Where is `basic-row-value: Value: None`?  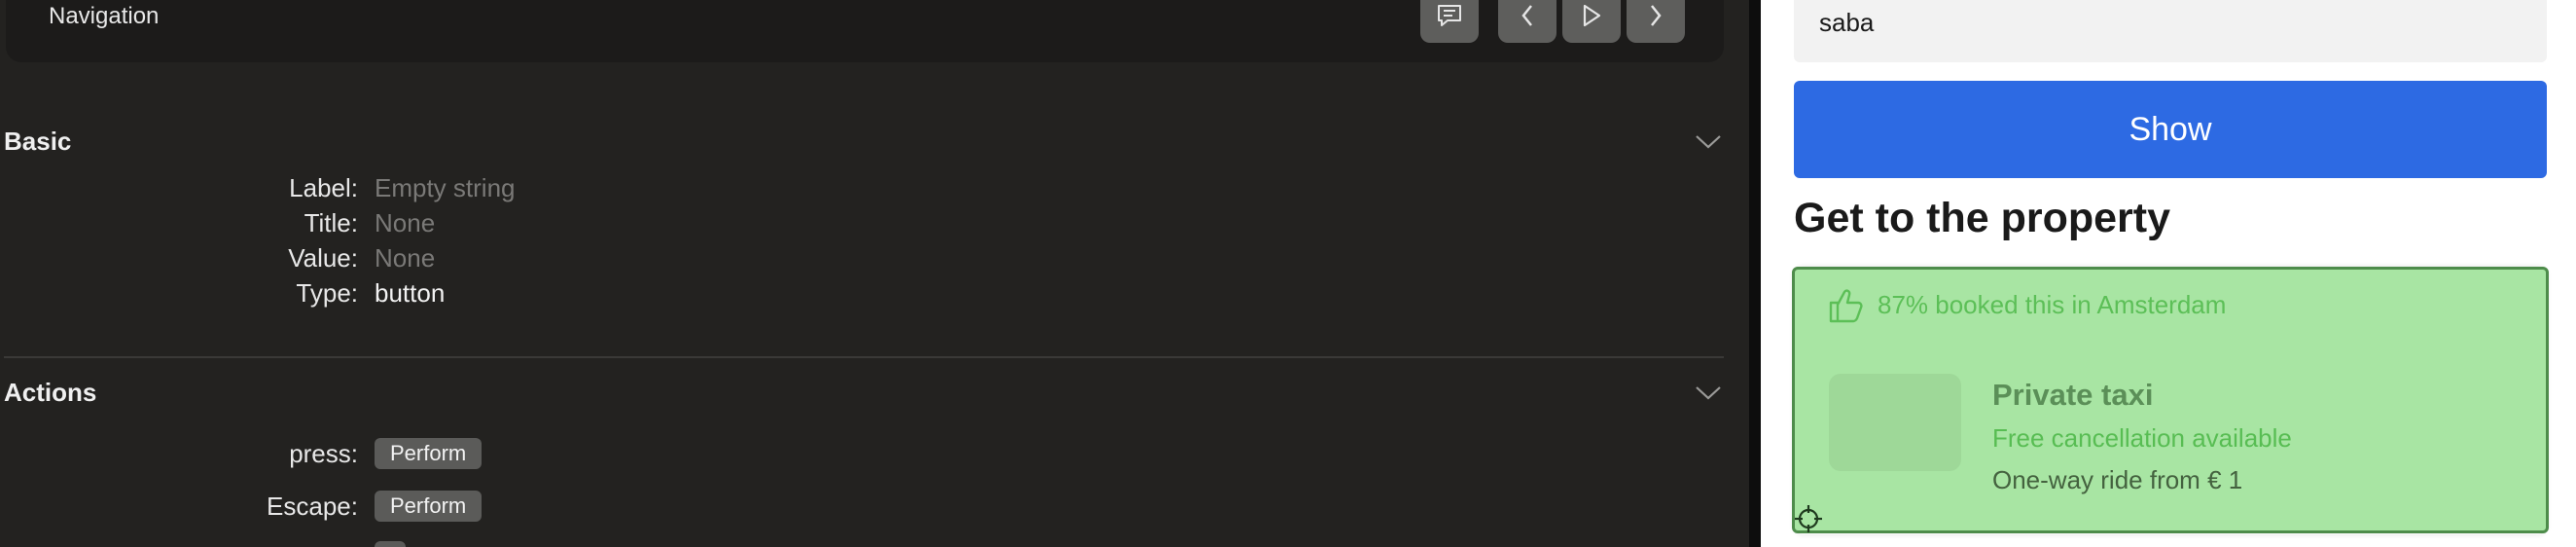 basic-row-value: Value: None is located at coordinates (486, 260).